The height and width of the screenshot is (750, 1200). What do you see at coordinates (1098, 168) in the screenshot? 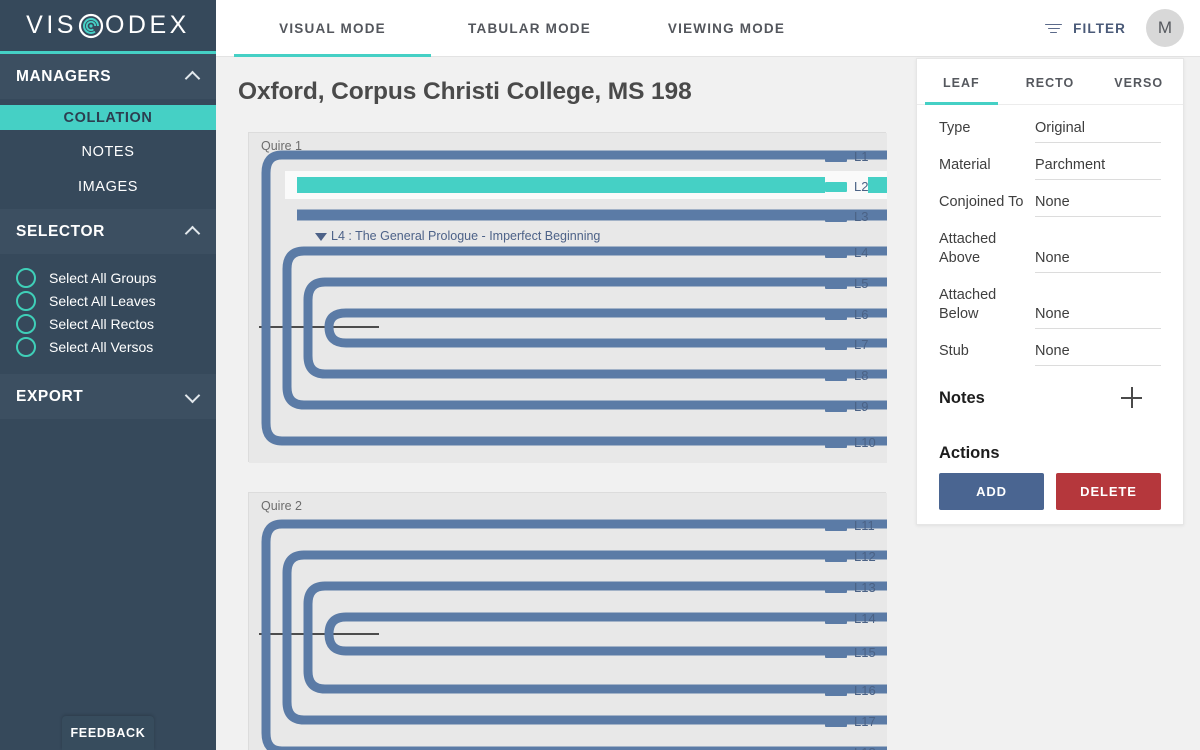
I see `field-material-value: Parchment` at bounding box center [1098, 168].